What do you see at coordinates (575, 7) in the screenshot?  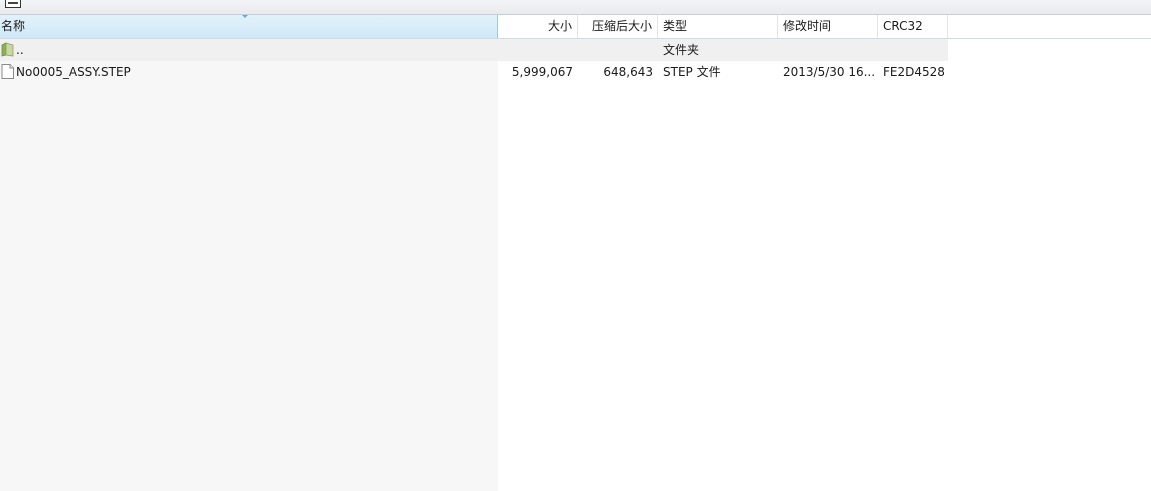 I see `toolbar-strip` at bounding box center [575, 7].